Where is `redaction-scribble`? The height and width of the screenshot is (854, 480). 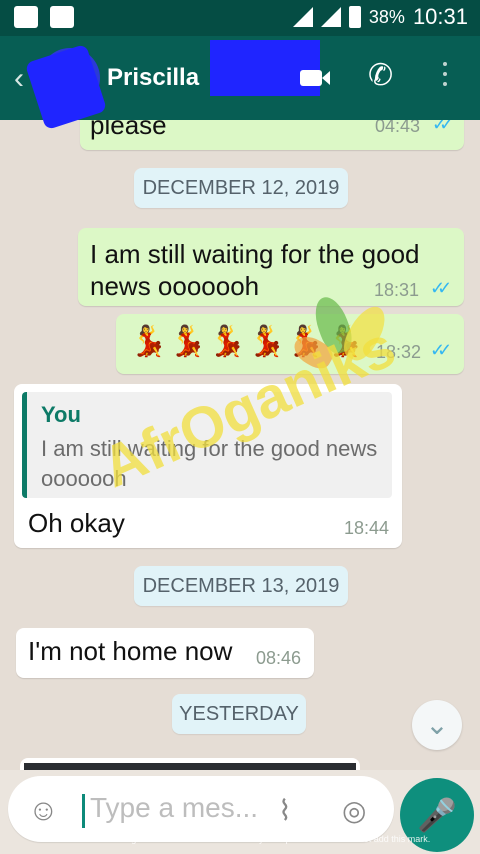
redaction-scribble is located at coordinates (66, 87).